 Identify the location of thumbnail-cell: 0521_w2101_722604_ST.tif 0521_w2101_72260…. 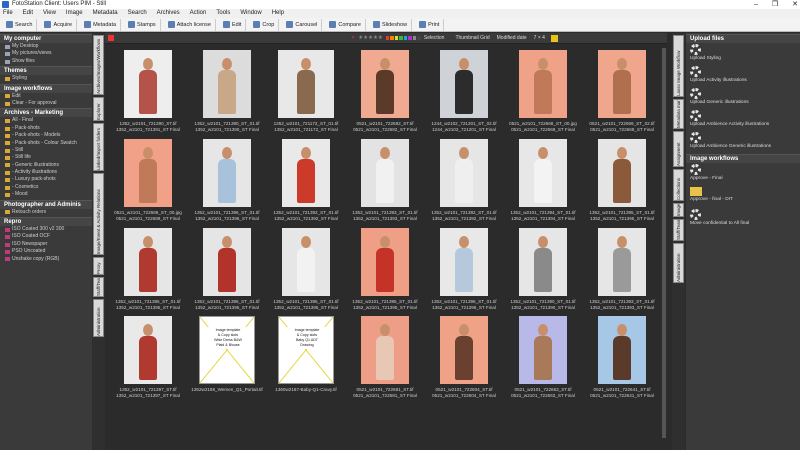
(464, 356).